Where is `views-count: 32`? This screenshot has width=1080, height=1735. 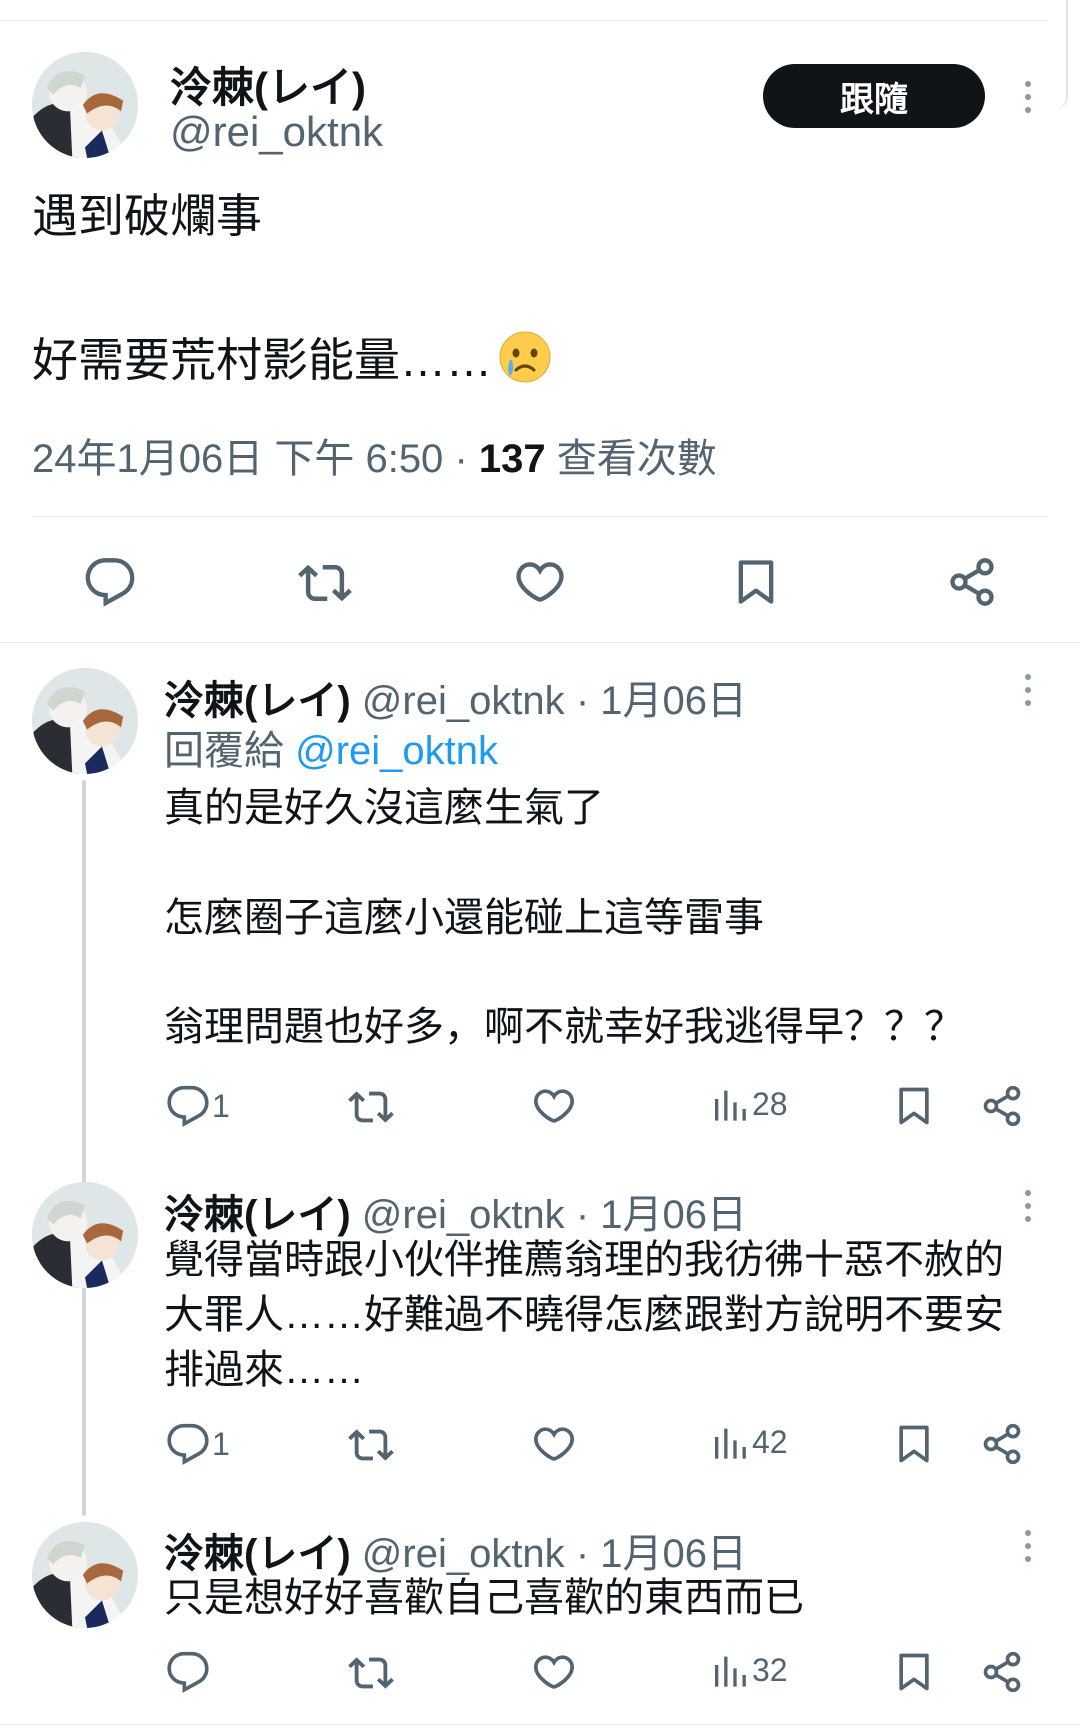 views-count: 32 is located at coordinates (770, 1669).